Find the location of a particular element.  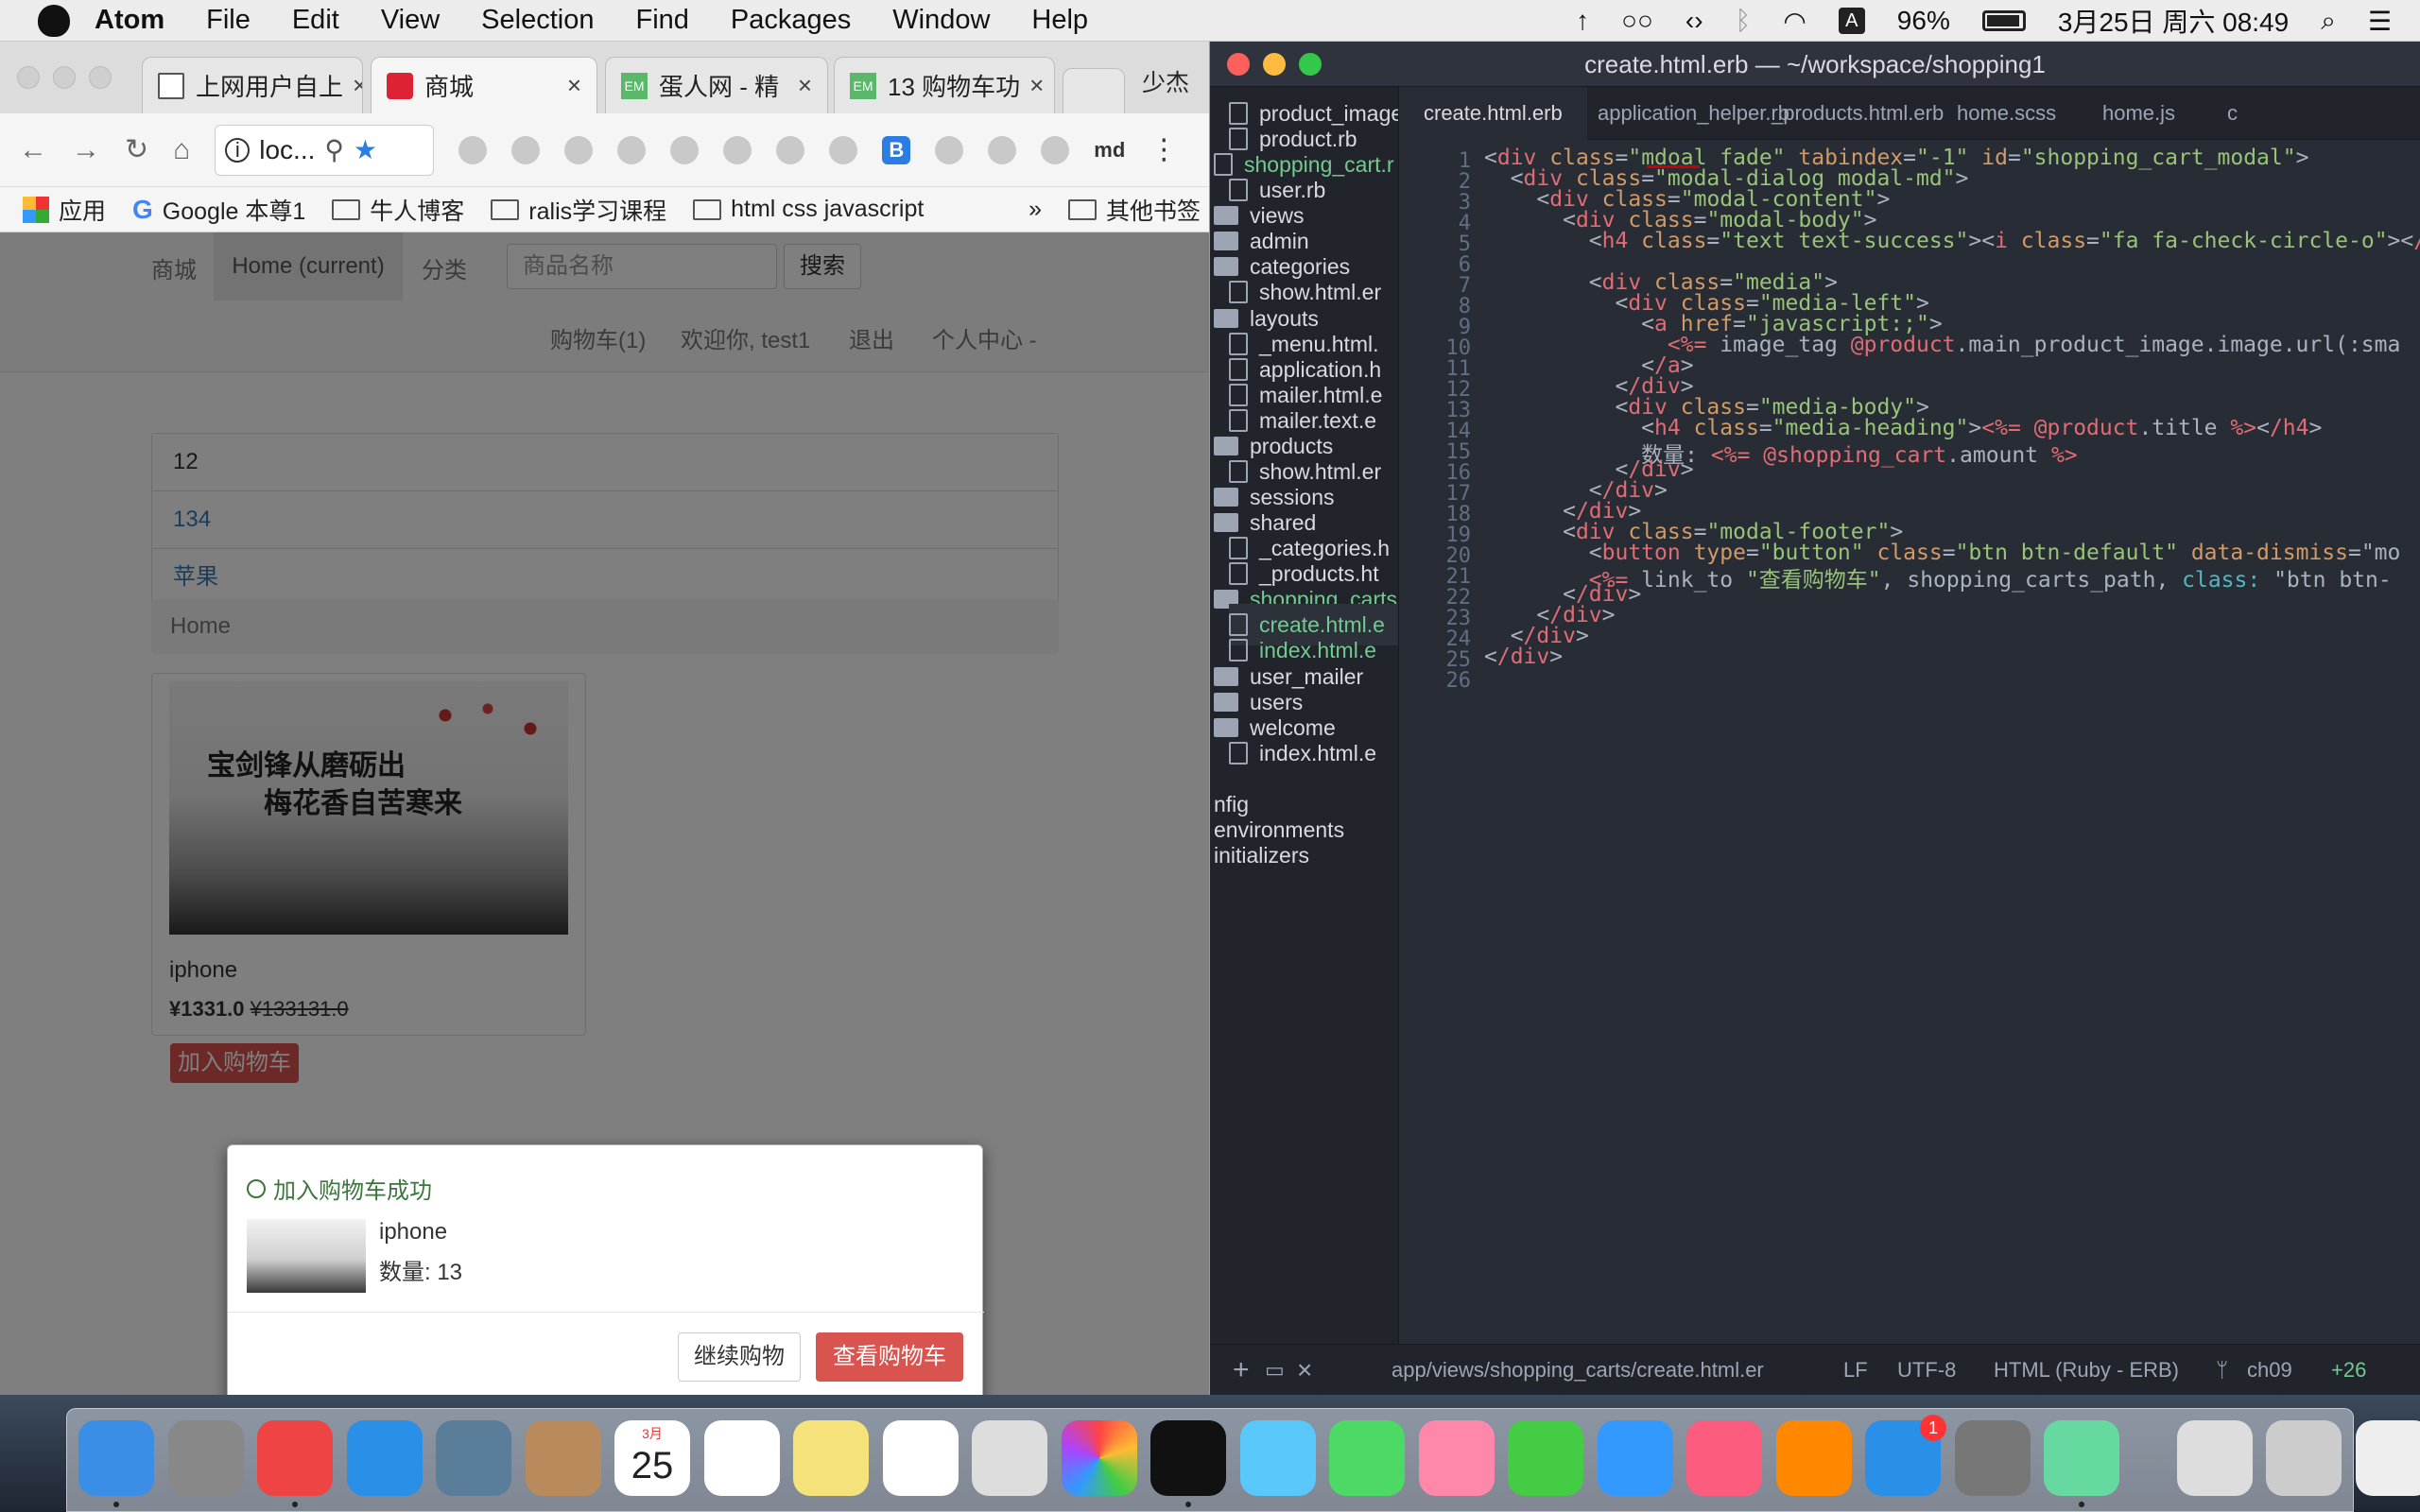

apple-icon is located at coordinates (54, 20).